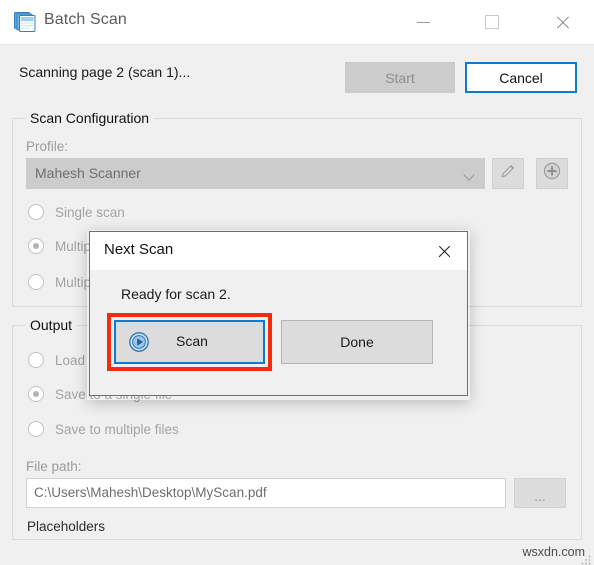 Image resolution: width=594 pixels, height=565 pixels. I want to click on close-button, so click(562, 22).